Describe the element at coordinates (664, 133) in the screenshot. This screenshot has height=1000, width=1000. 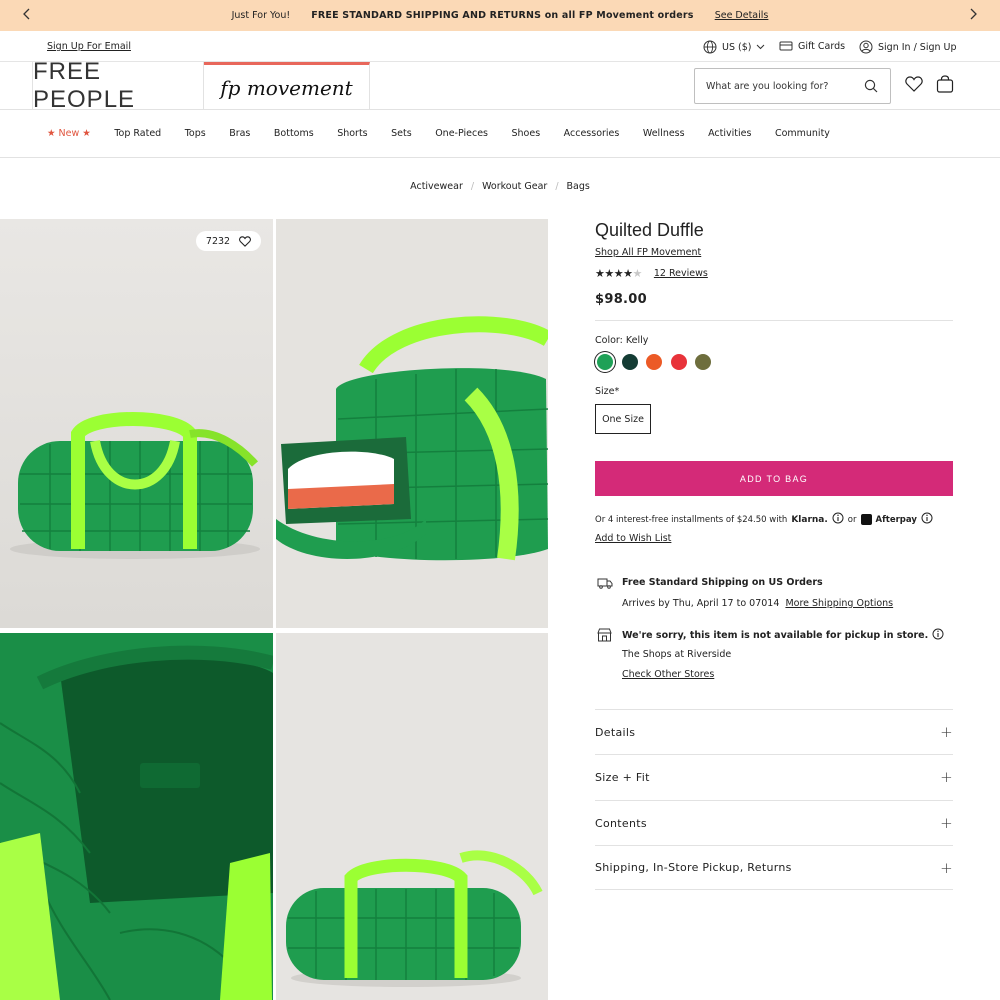
I see `nav-item-wellness: Wellness` at that location.